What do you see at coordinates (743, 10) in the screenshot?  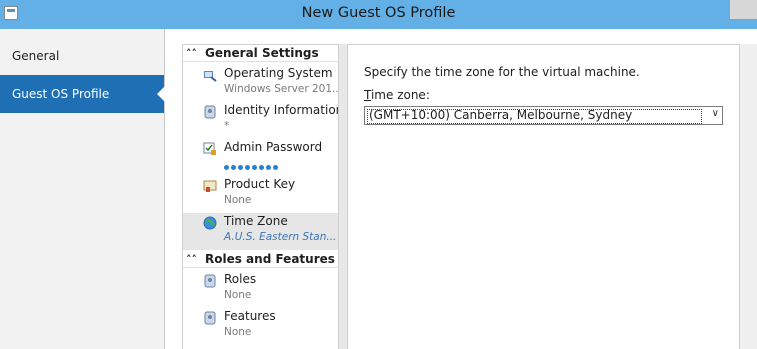 I see `close-button` at bounding box center [743, 10].